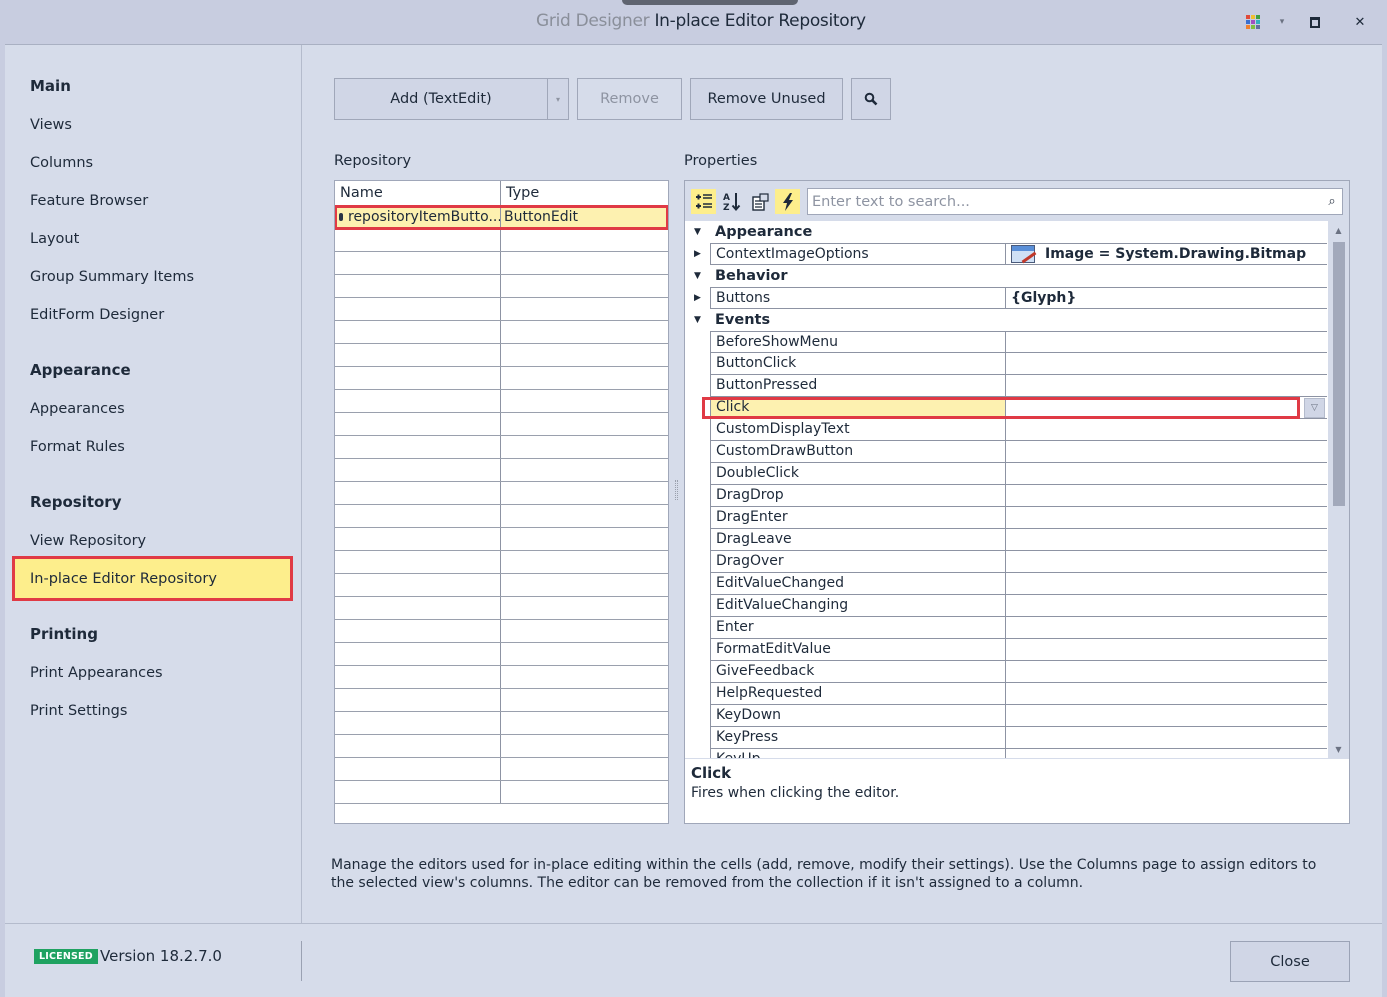 The height and width of the screenshot is (997, 1387). I want to click on add-editor-button: Add (TextEdit) ▾, so click(451, 99).